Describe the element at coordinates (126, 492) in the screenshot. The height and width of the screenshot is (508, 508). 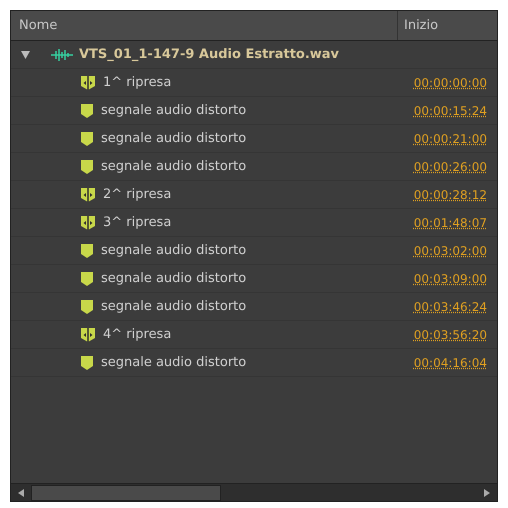
I see `scrollbar-thumb` at that location.